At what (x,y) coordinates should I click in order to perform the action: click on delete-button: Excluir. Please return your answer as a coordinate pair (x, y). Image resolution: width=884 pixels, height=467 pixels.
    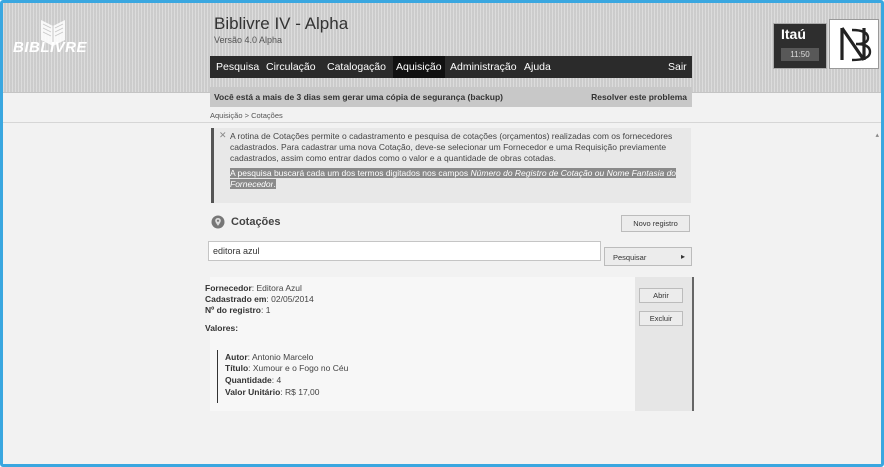
    Looking at the image, I should click on (661, 318).